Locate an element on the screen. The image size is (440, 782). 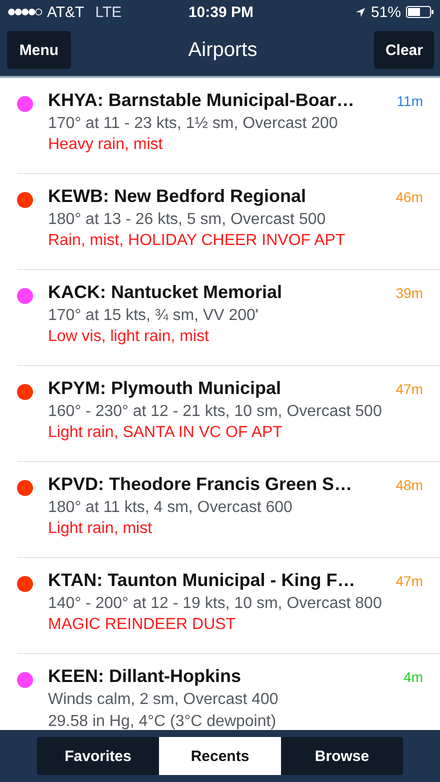
weather-details: Winds calm, 2 sm, Overcast 400 is located at coordinates (164, 700).